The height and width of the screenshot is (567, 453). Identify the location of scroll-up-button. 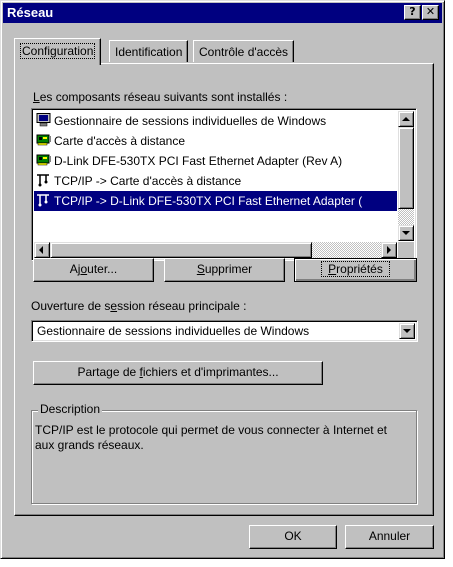
(406, 119).